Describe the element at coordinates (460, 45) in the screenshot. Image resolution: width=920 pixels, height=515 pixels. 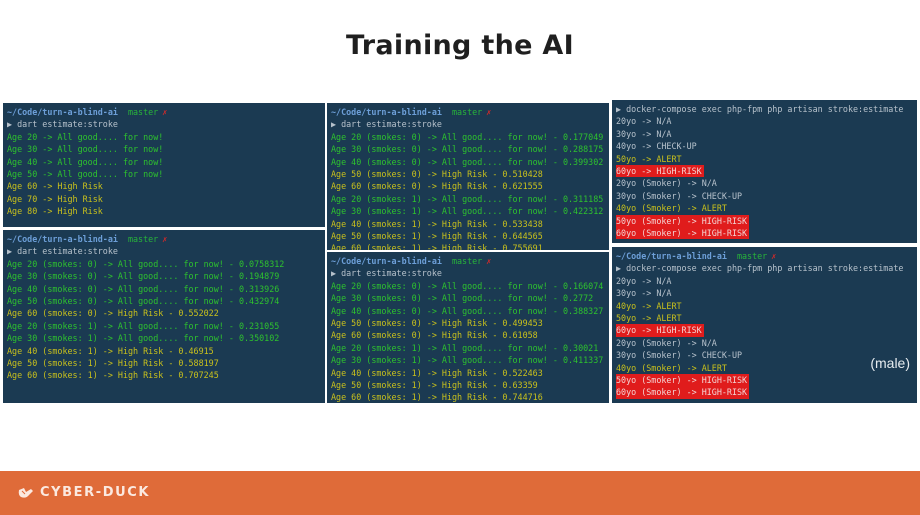
I see `slide-title: Training the AI` at that location.